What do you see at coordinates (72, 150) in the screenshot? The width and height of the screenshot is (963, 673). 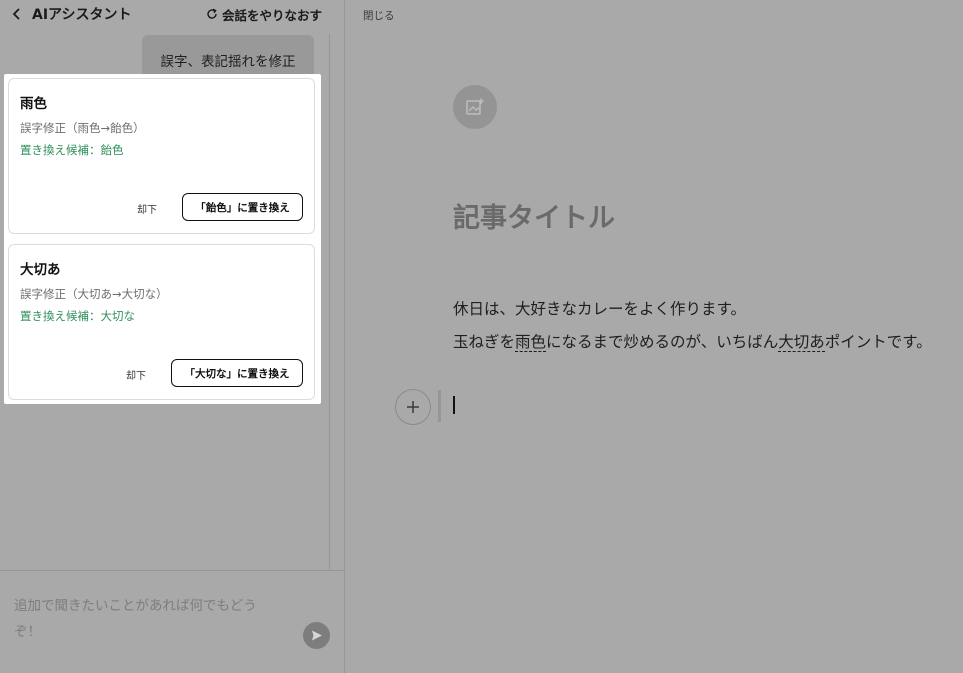 I see `suggestion-candidate: 置き換え候補：飴色` at bounding box center [72, 150].